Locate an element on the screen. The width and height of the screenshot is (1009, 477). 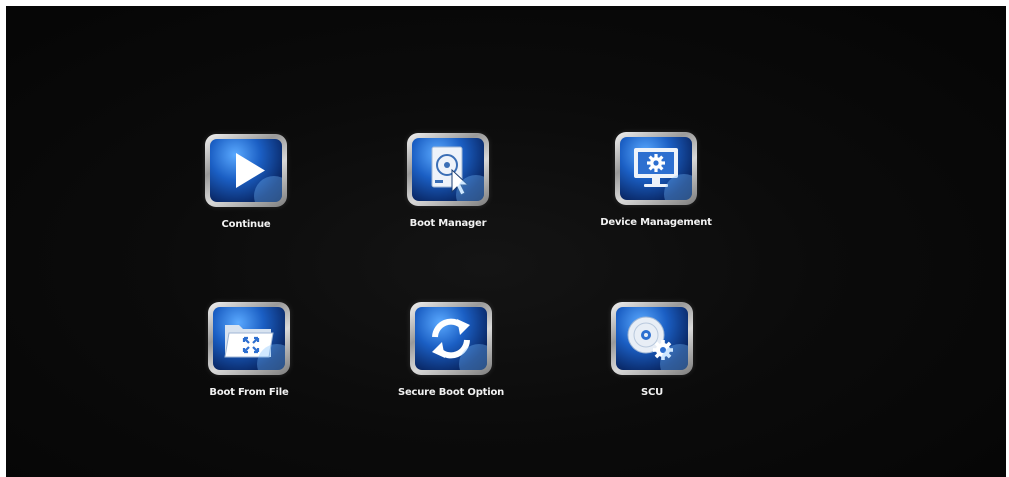
boot-from-file-label: Boot From File is located at coordinates (249, 392).